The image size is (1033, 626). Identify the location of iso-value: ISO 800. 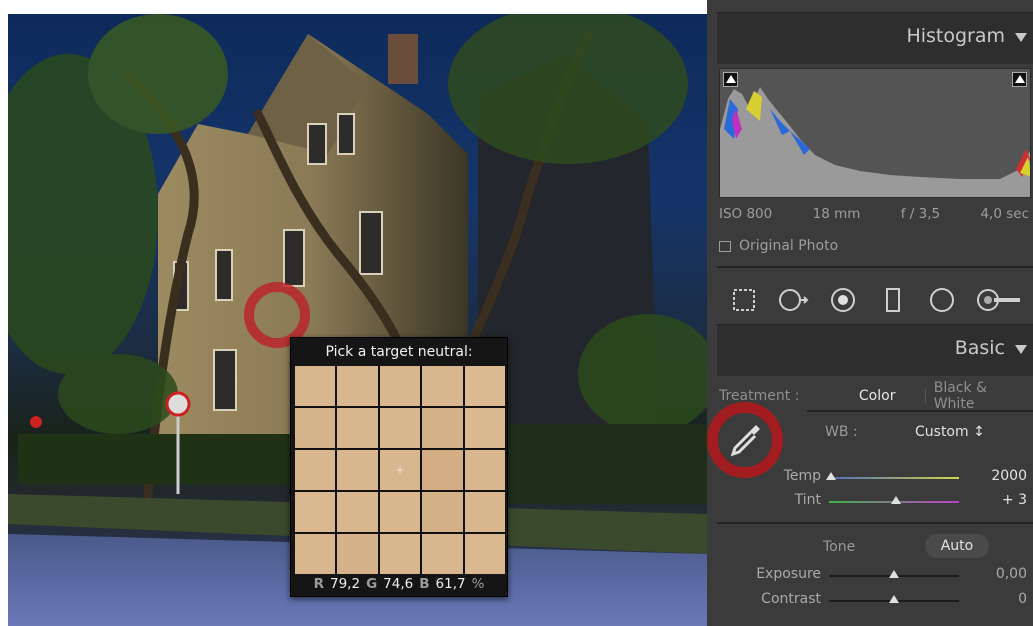
(746, 214).